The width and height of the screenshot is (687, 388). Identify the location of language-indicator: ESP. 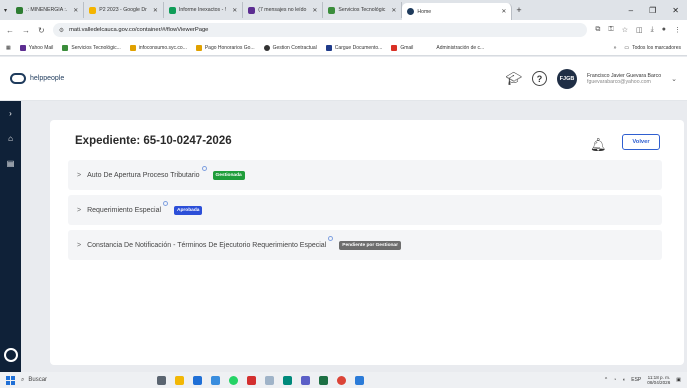
(636, 380).